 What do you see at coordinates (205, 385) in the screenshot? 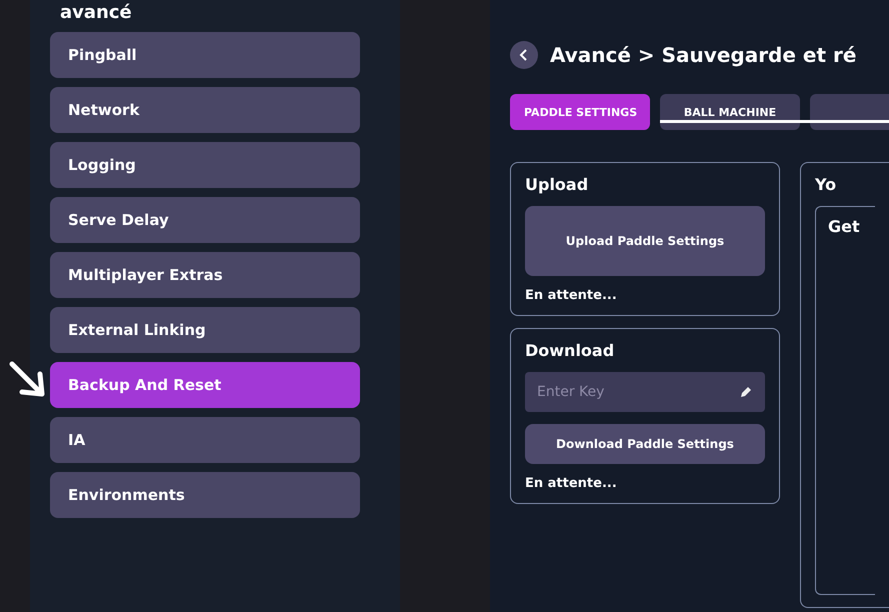
I see `menu-item: Backup And Reset` at bounding box center [205, 385].